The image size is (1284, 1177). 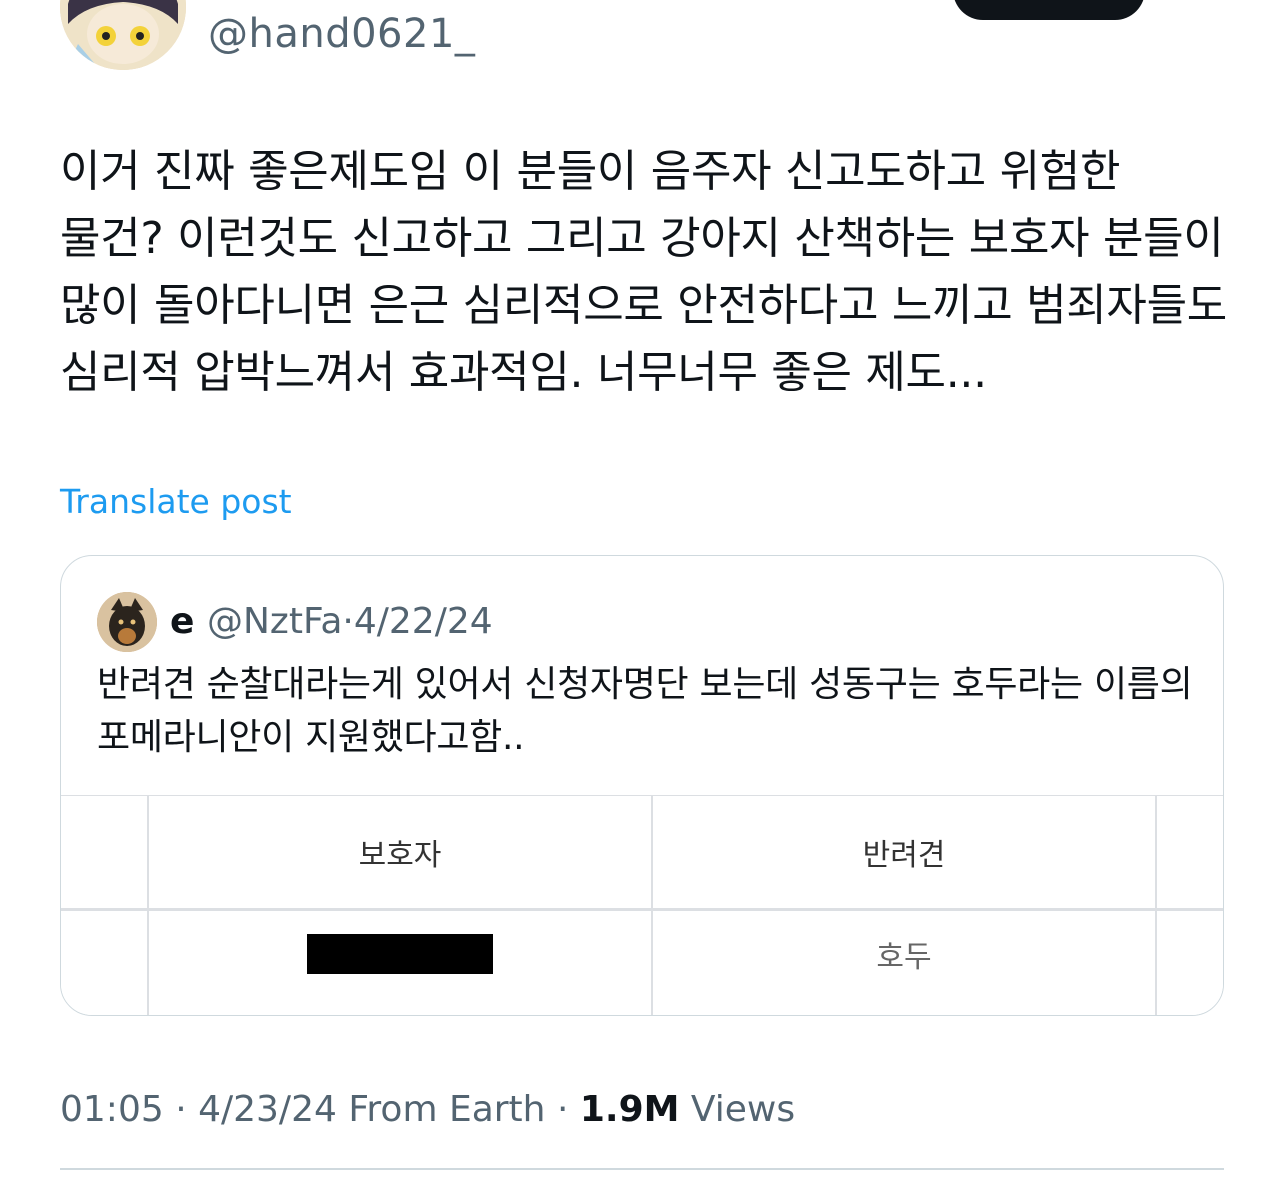 What do you see at coordinates (127, 622) in the screenshot?
I see `dog-avatar-icon` at bounding box center [127, 622].